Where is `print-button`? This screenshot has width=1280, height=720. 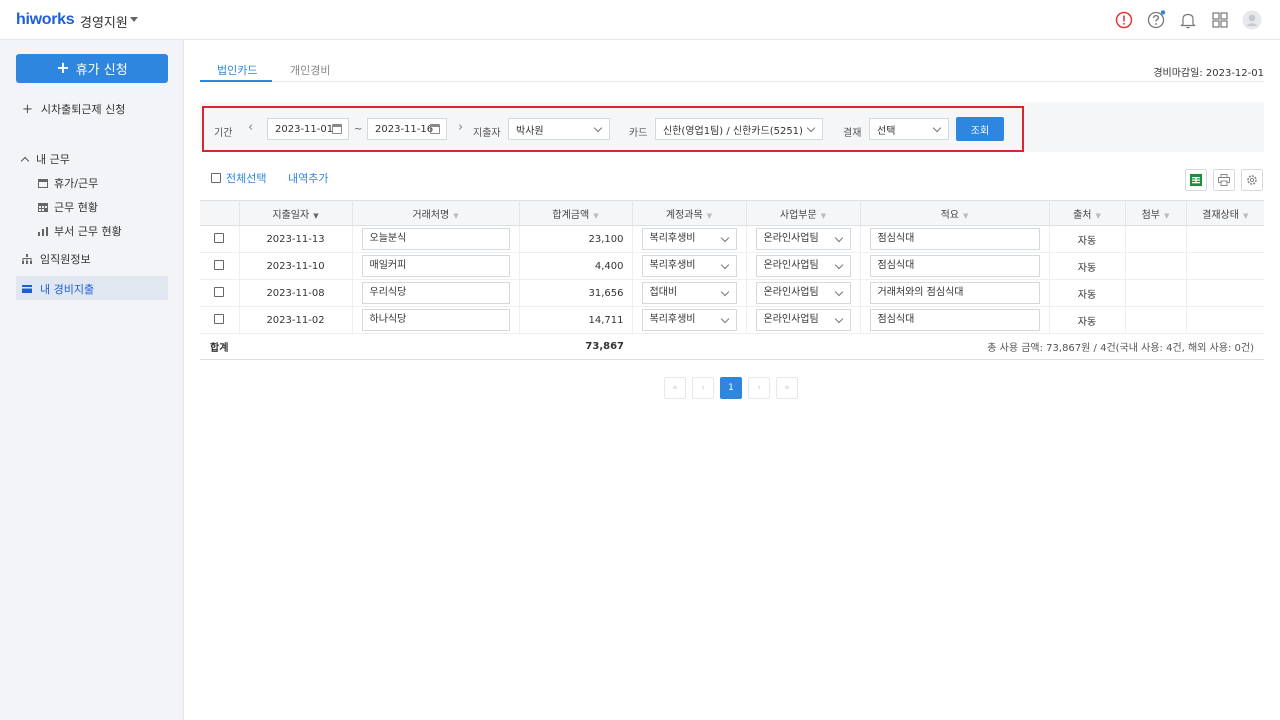 print-button is located at coordinates (1224, 180).